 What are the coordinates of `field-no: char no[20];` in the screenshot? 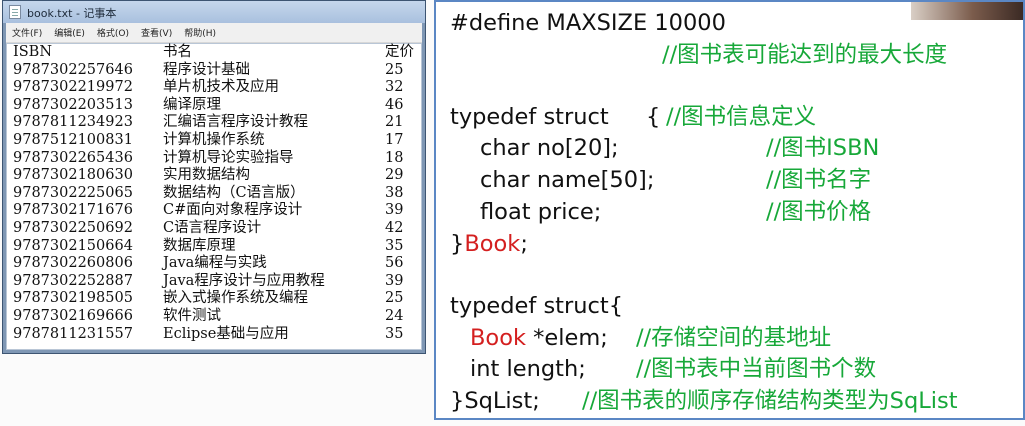 It's located at (549, 148).